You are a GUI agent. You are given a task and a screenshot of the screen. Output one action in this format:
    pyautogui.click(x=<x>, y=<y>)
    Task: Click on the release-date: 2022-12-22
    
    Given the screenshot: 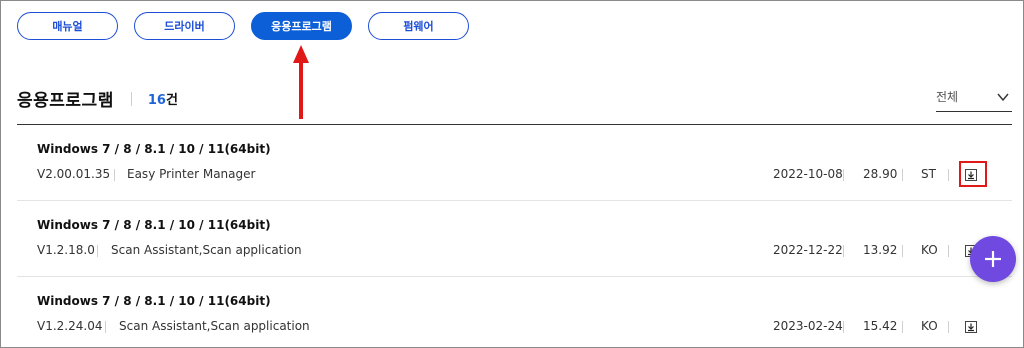 What is the action you would take?
    pyautogui.click(x=808, y=250)
    